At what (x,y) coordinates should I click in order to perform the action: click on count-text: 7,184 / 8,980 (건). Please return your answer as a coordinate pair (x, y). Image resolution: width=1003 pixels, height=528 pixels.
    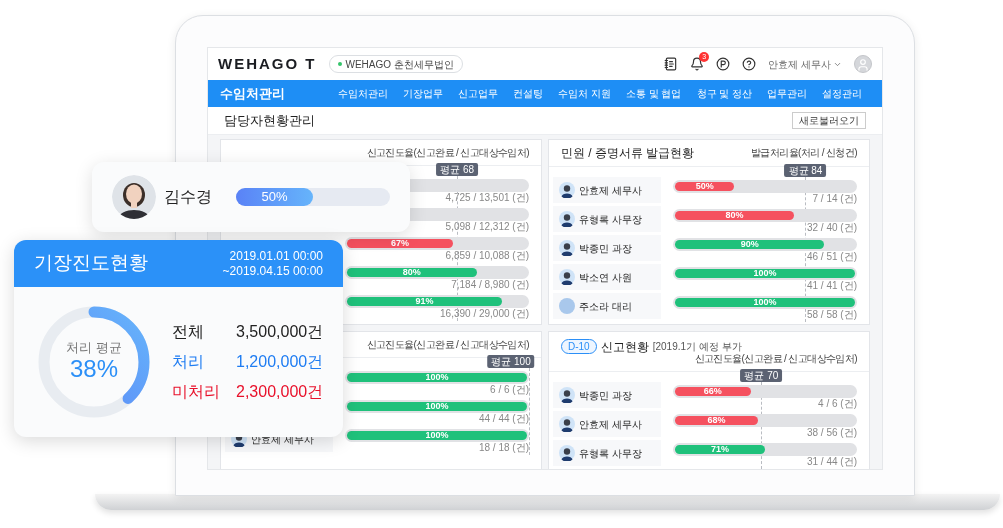
    Looking at the image, I should click on (490, 285).